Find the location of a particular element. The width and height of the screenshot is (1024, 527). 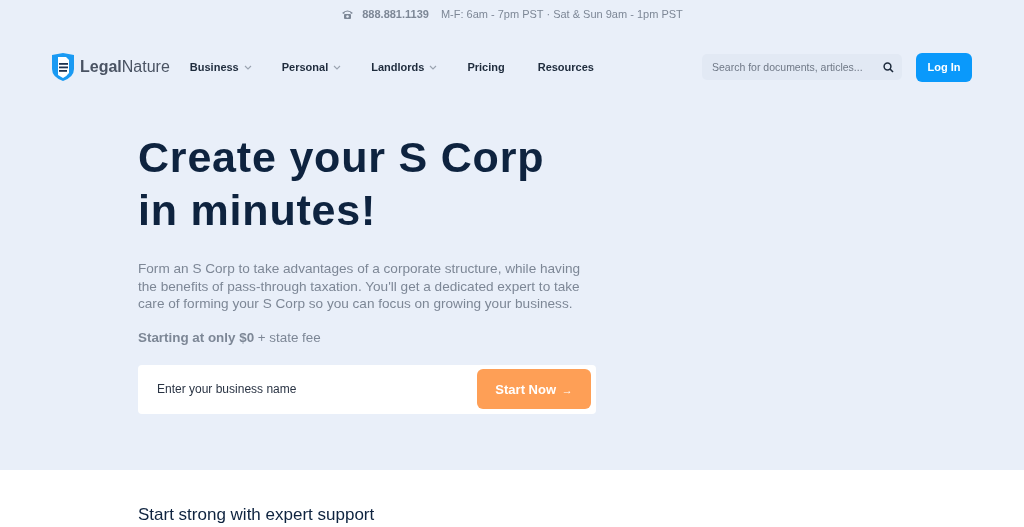

section-heading: Start strong with expert support is located at coordinates (257, 515).